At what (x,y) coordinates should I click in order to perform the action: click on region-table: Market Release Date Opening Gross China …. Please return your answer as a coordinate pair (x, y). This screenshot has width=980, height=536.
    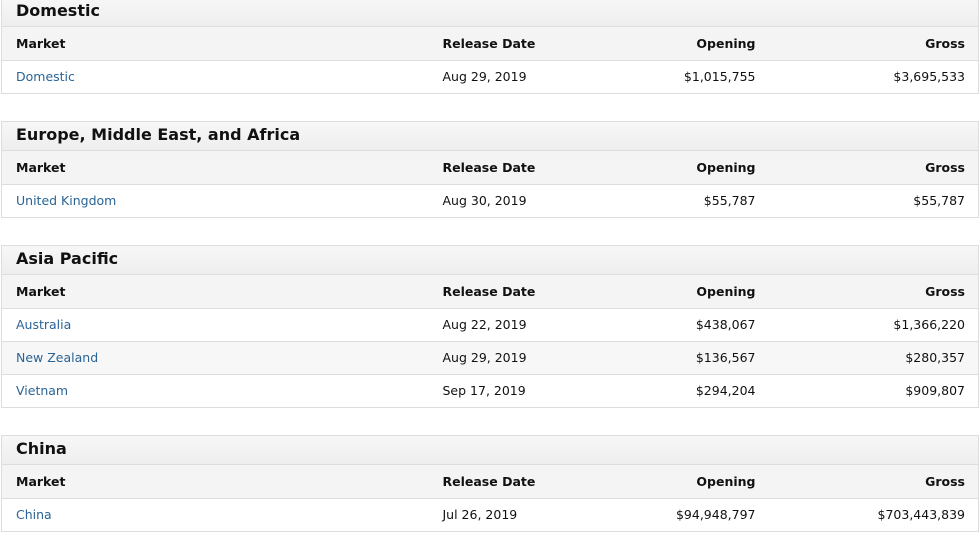
    Looking at the image, I should click on (490, 498).